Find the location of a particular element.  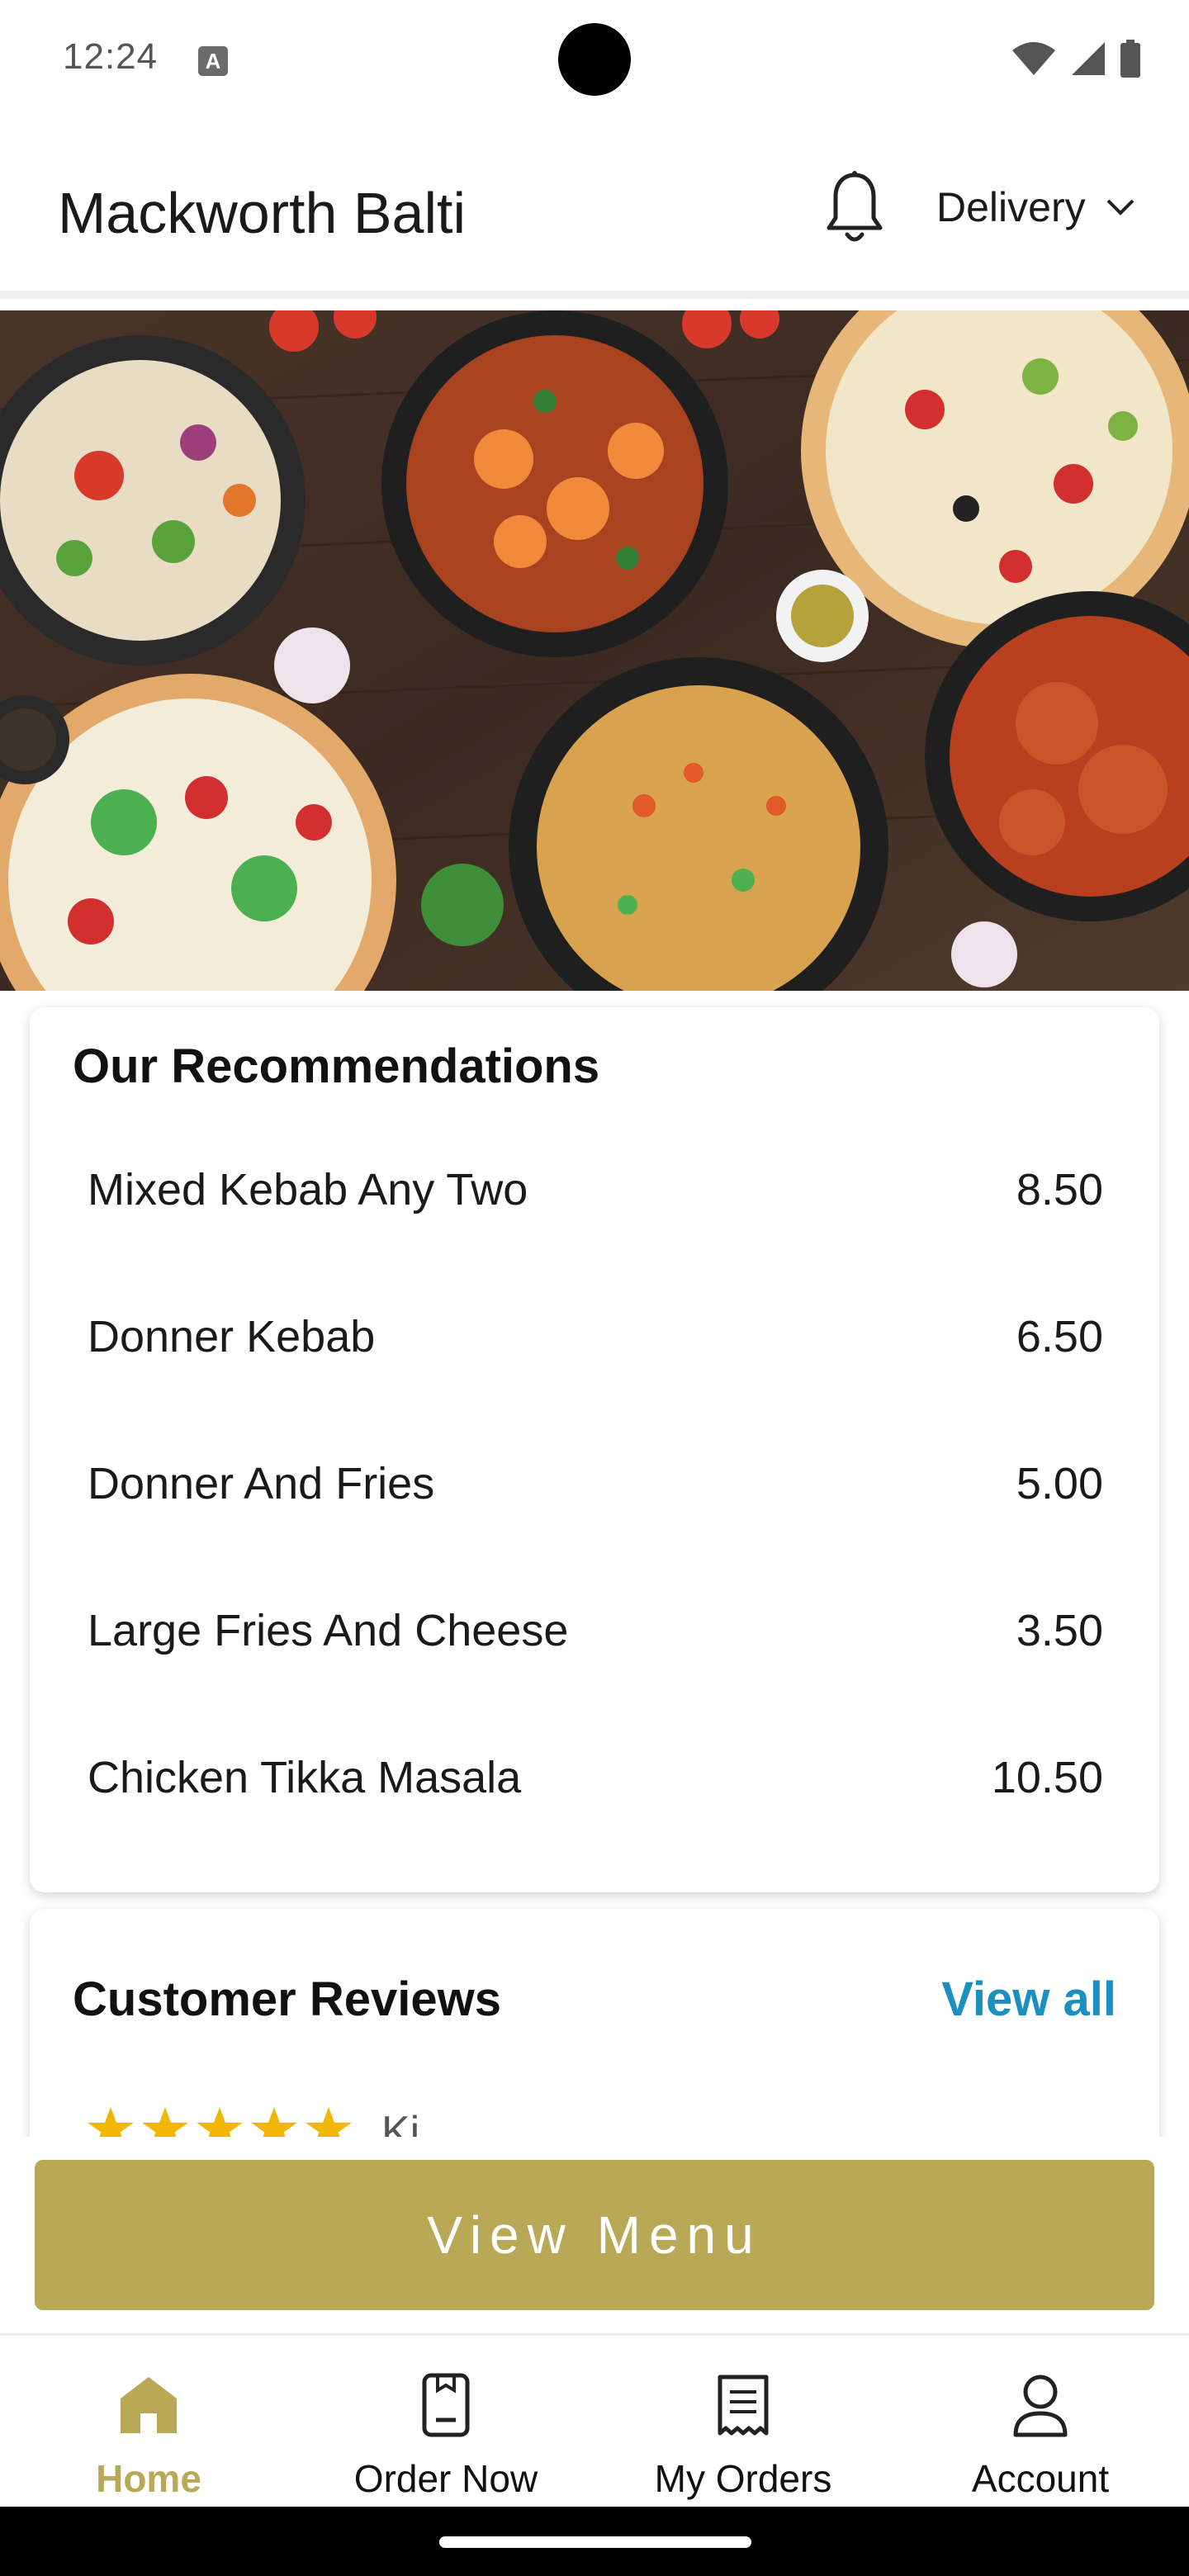

camera-cutout is located at coordinates (594, 59).